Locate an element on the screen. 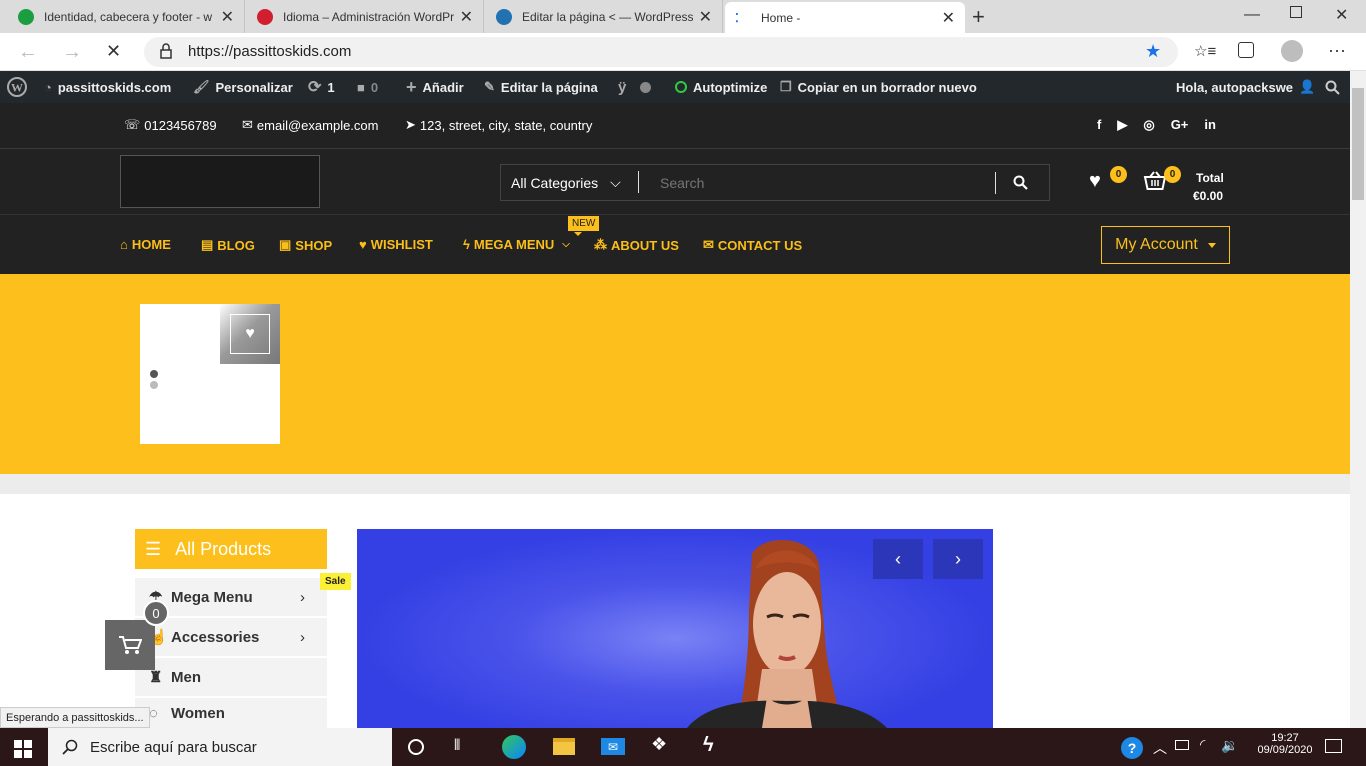 The image size is (1366, 766). wp-add-link: + Añadir is located at coordinates (435, 87).